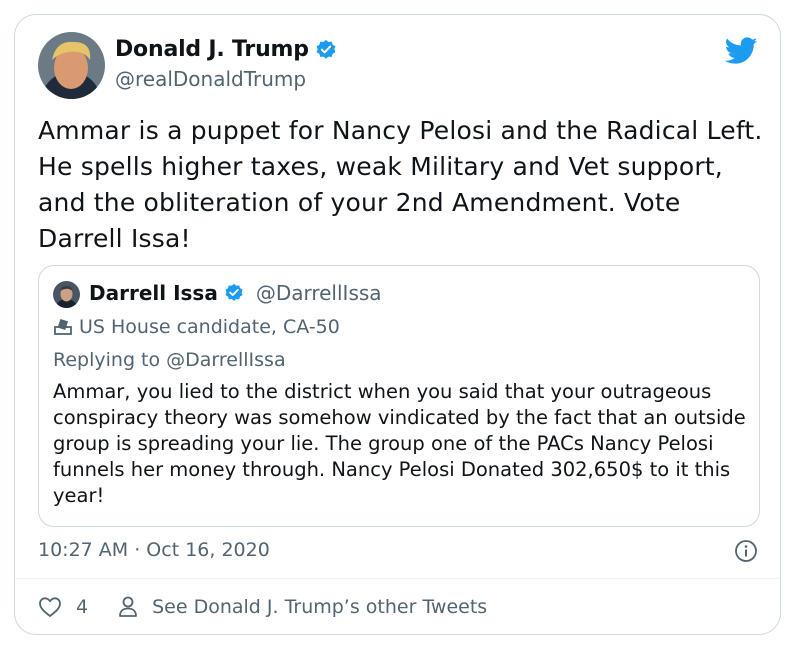 The height and width of the screenshot is (654, 799). Describe the element at coordinates (212, 49) in the screenshot. I see `author-name-text: Donald J. Trump` at that location.